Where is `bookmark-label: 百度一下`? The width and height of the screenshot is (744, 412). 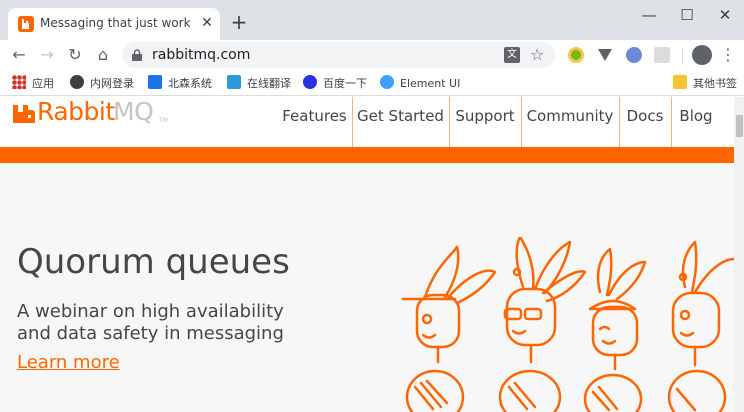 bookmark-label: 百度一下 is located at coordinates (345, 83).